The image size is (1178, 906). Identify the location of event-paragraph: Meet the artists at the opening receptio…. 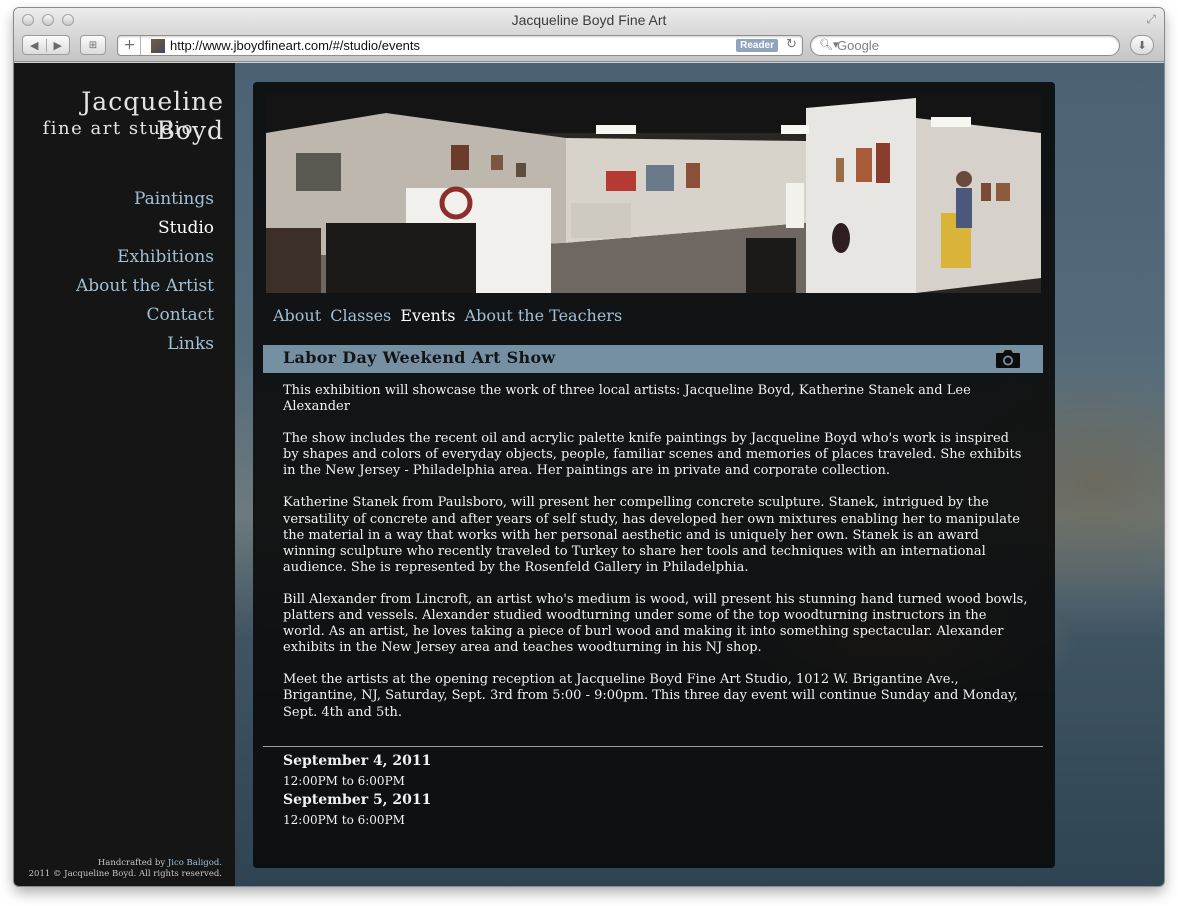
(650, 696).